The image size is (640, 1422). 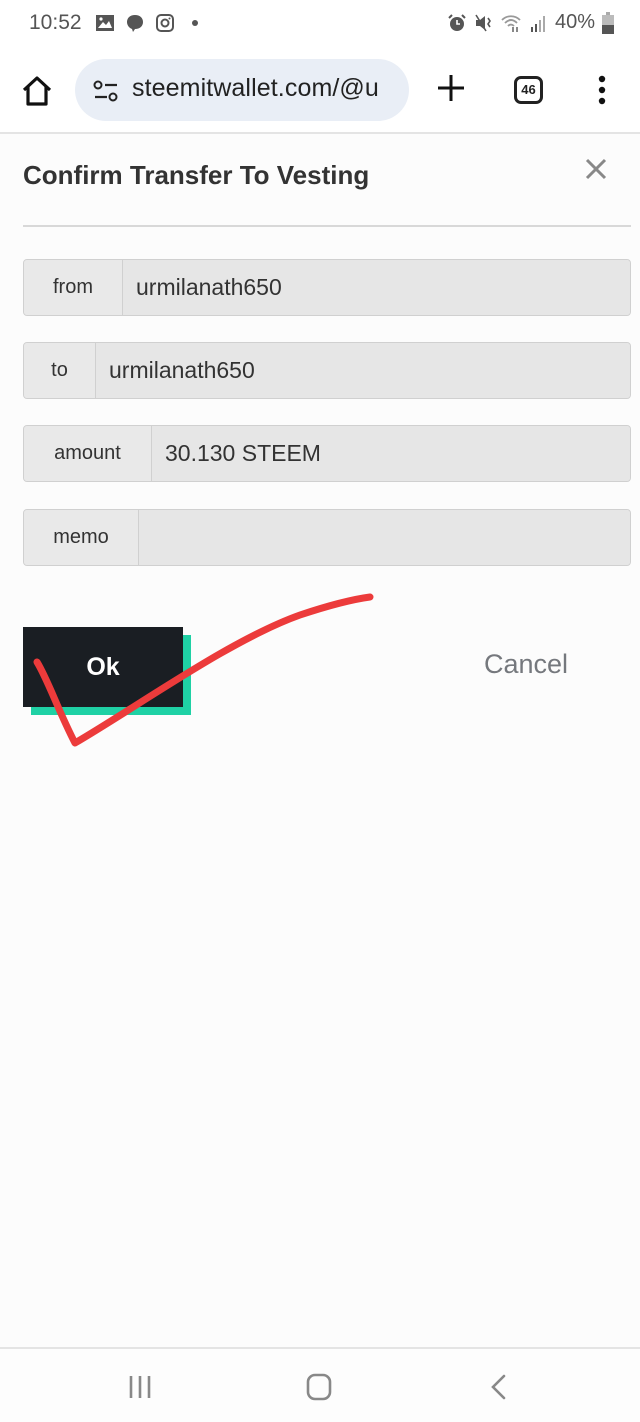 I want to click on status-time: 10:52, so click(x=55, y=22).